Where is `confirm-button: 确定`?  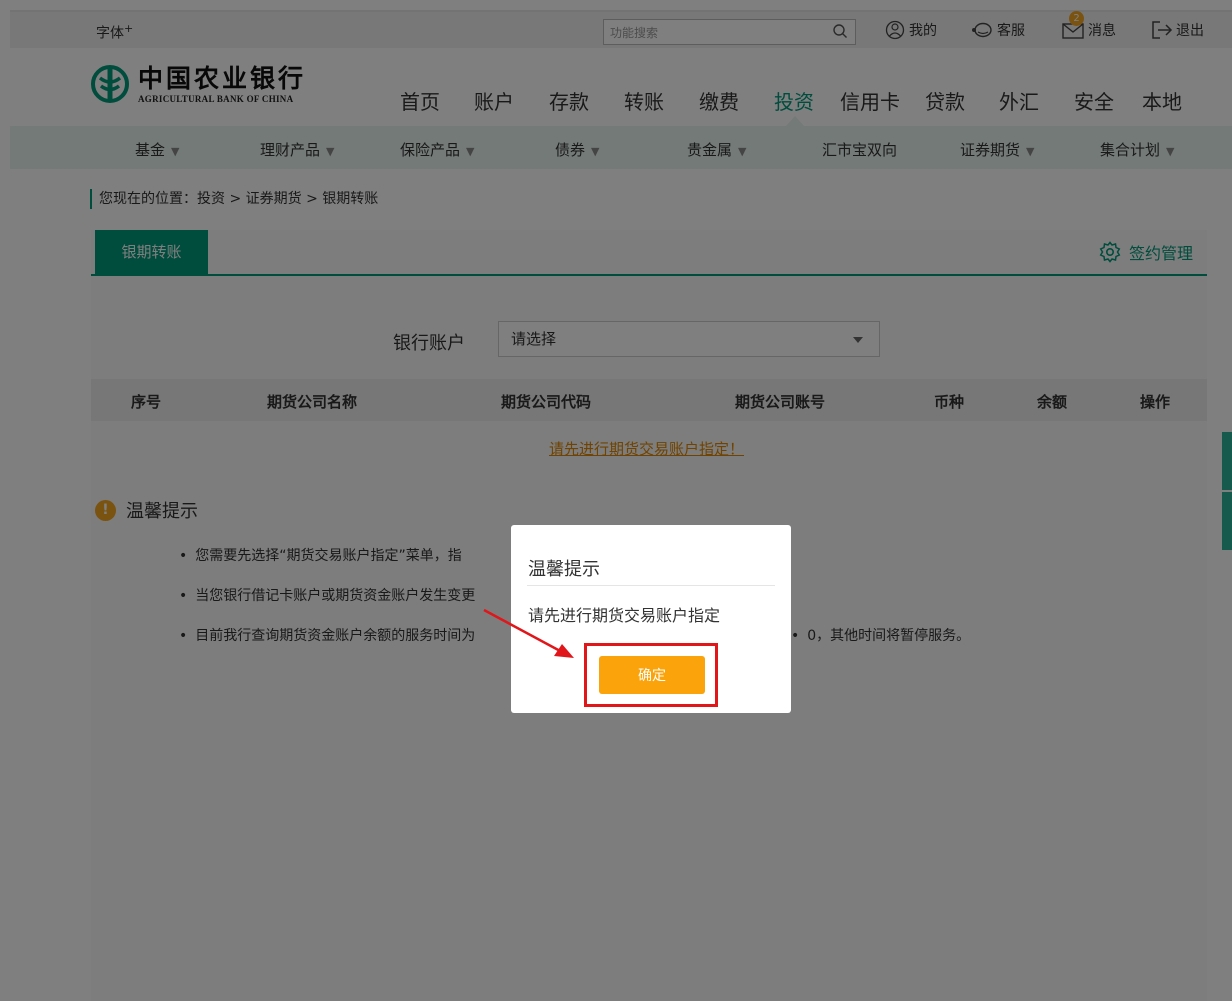
confirm-button: 确定 is located at coordinates (652, 675).